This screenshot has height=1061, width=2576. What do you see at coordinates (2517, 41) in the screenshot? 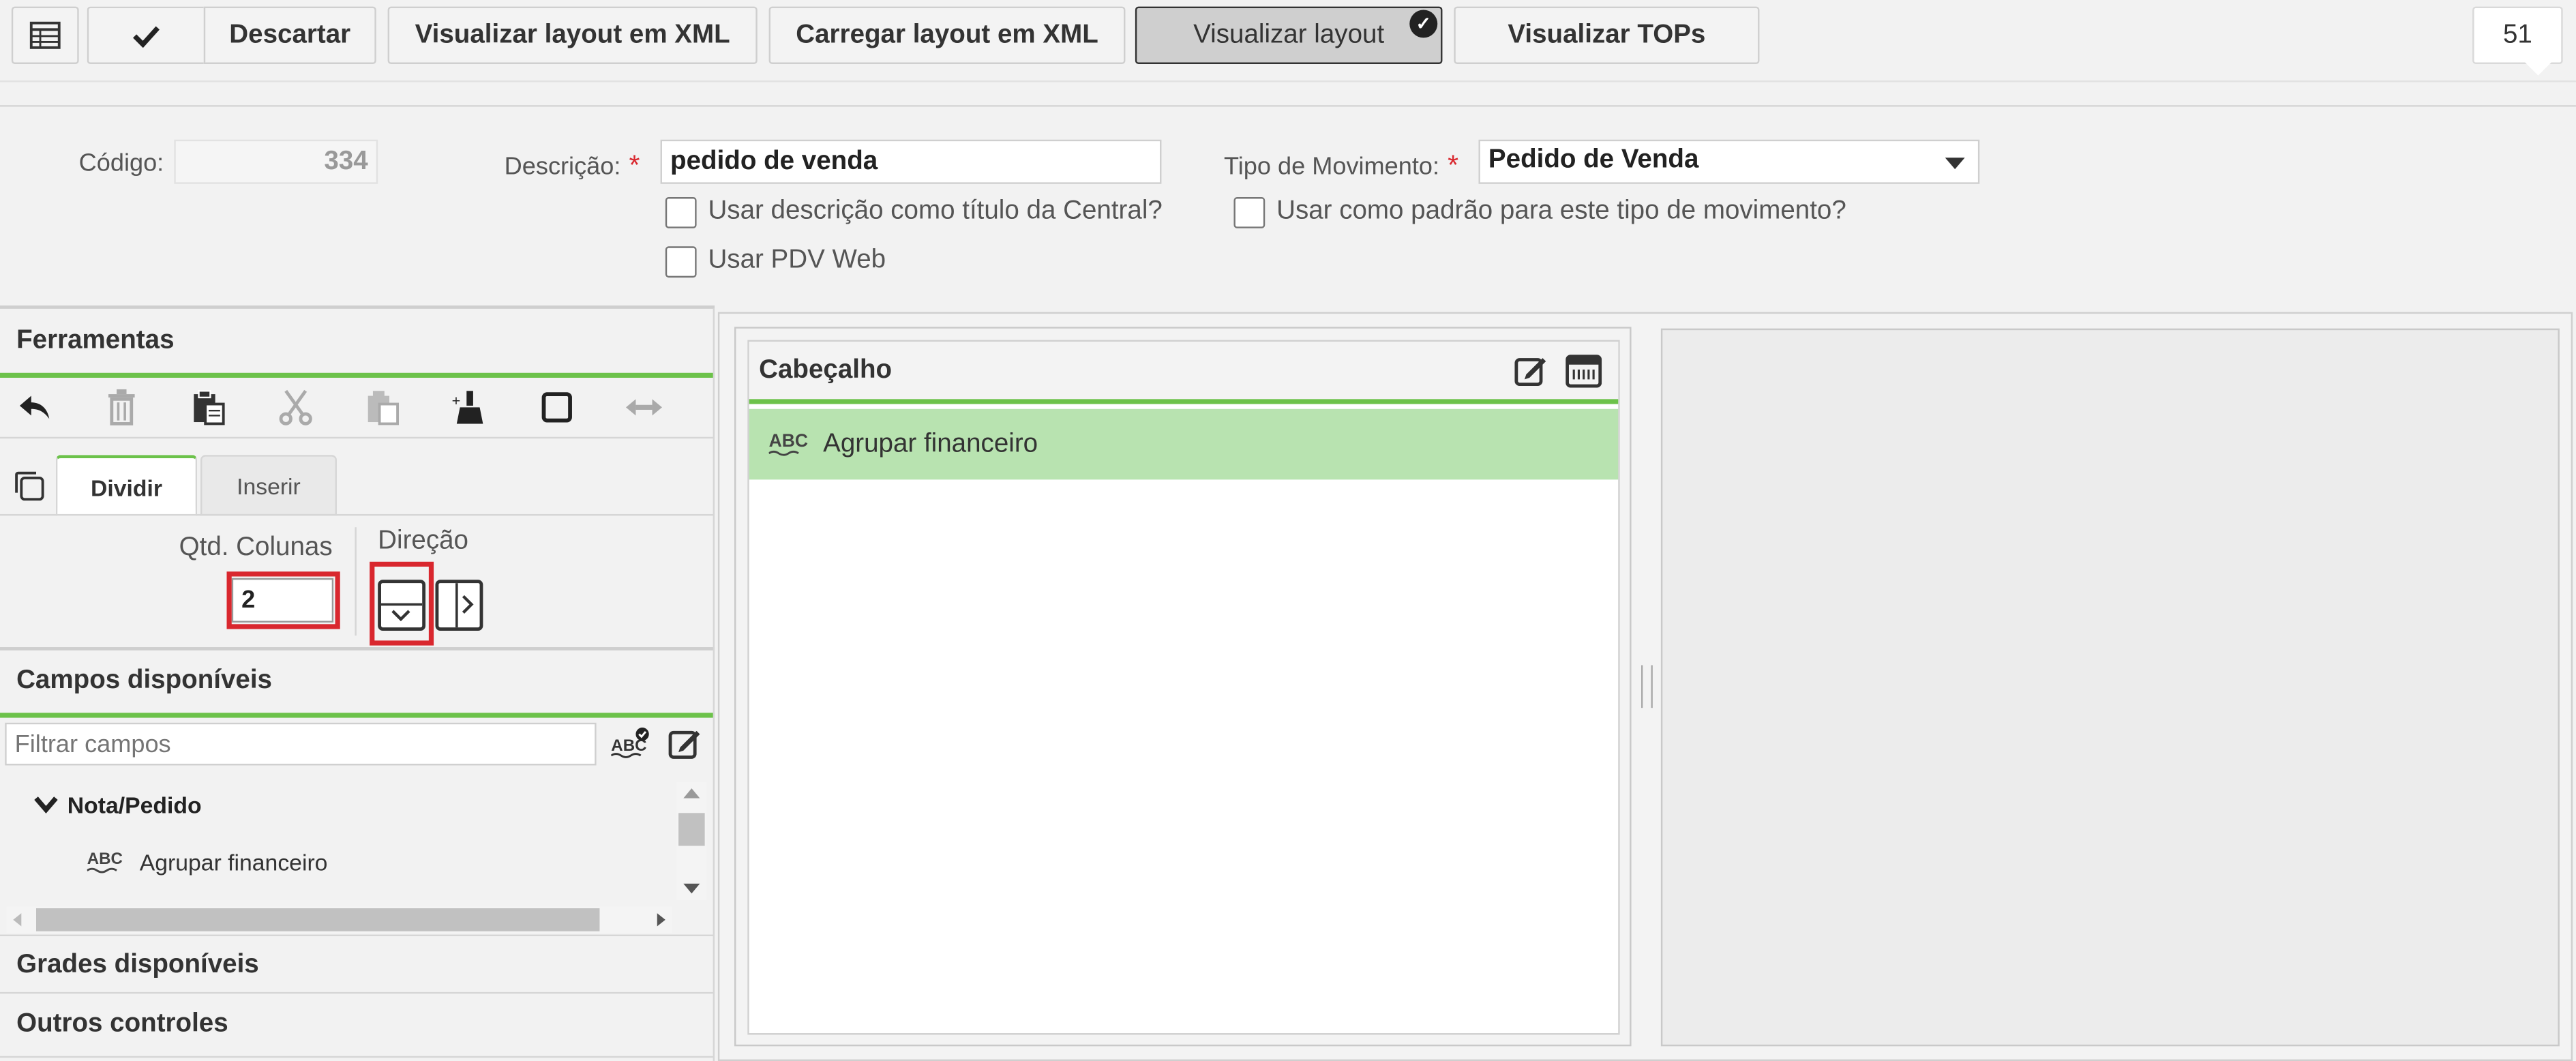
I see `notification-counter: 51` at bounding box center [2517, 41].